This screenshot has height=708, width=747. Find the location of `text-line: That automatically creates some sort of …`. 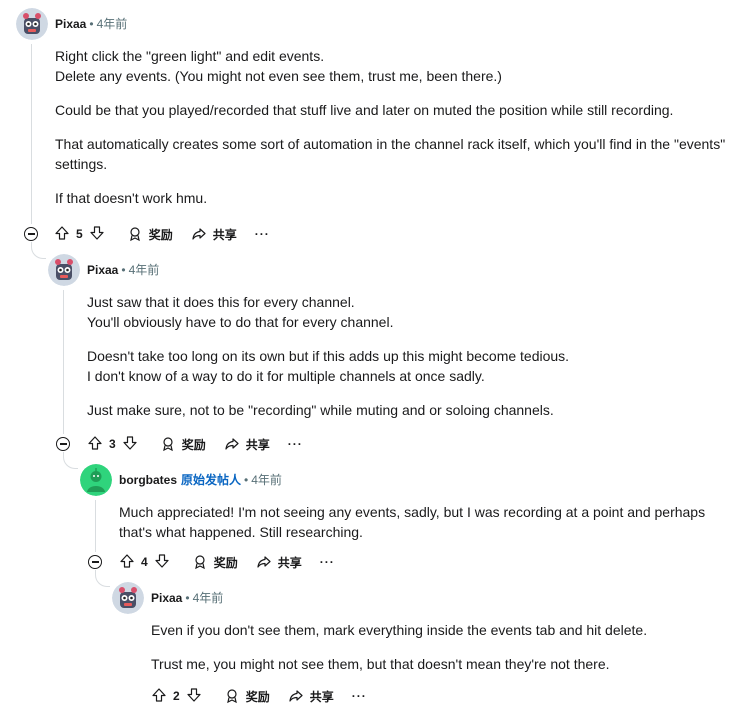

text-line: That automatically creates some sort of … is located at coordinates (390, 144).